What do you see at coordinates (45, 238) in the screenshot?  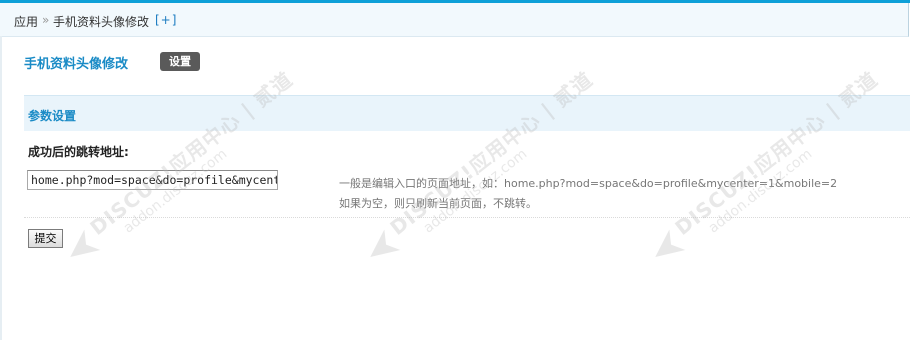 I see `submit-button: 提交` at bounding box center [45, 238].